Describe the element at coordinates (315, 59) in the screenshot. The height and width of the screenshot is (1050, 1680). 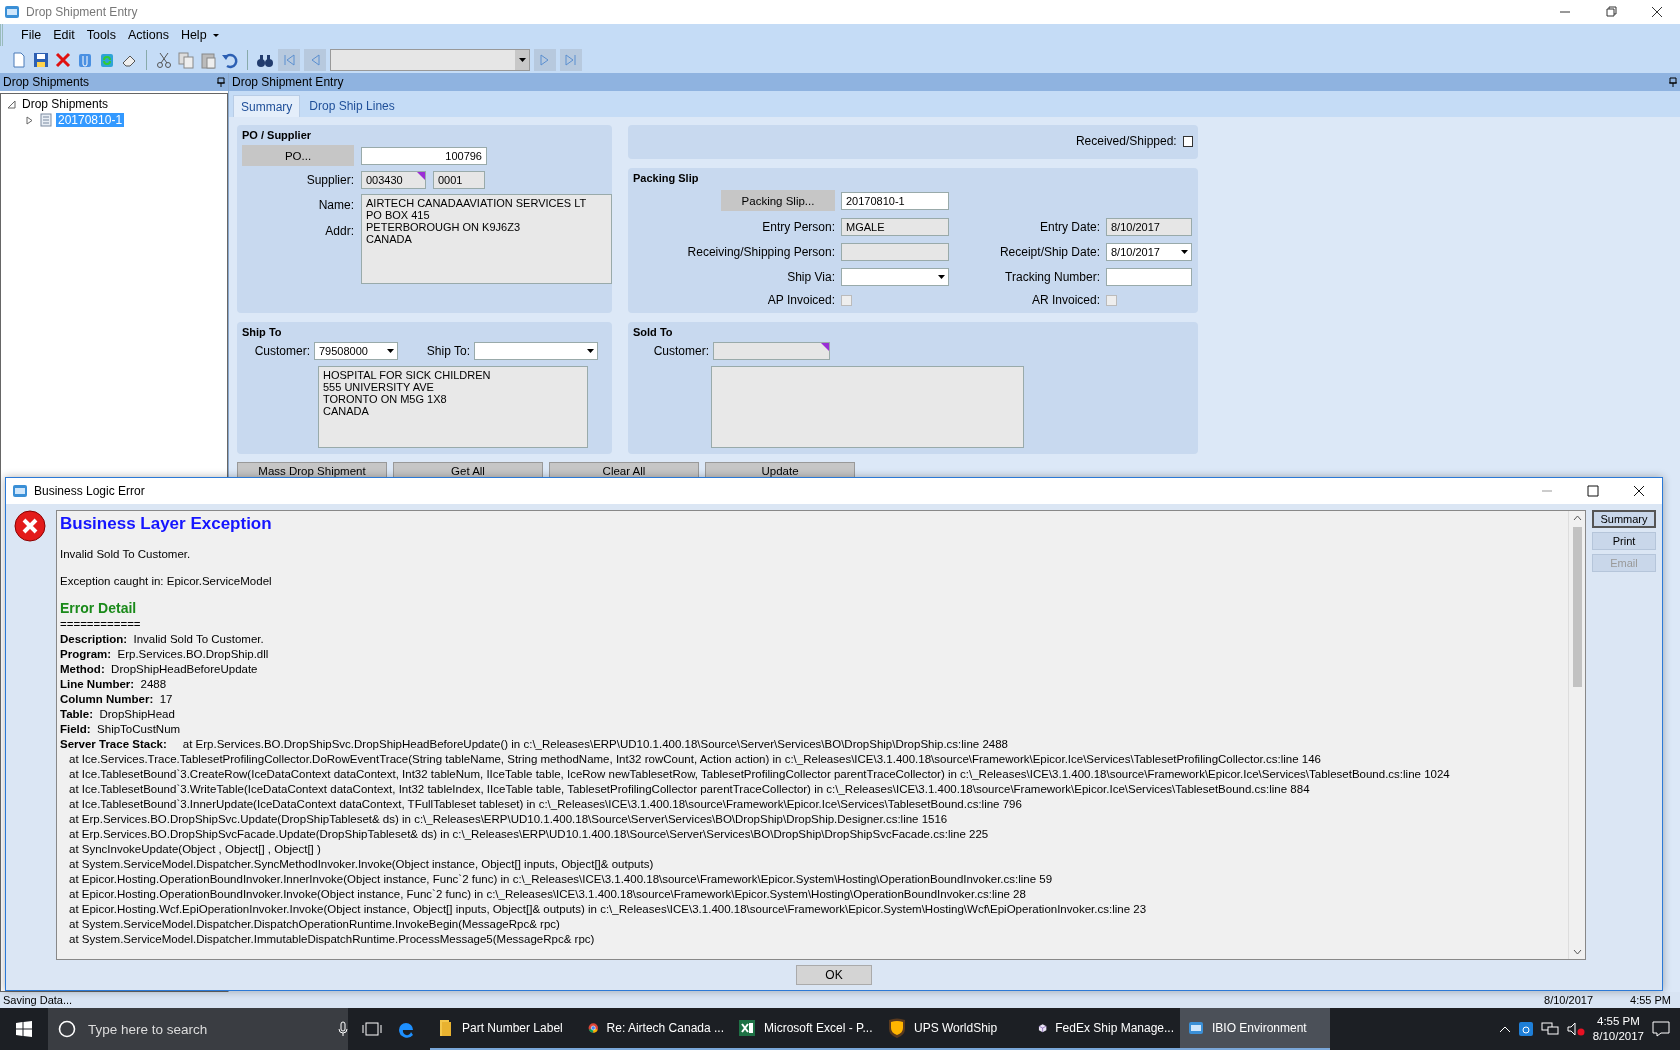
I see `triangle-left-icon` at that location.